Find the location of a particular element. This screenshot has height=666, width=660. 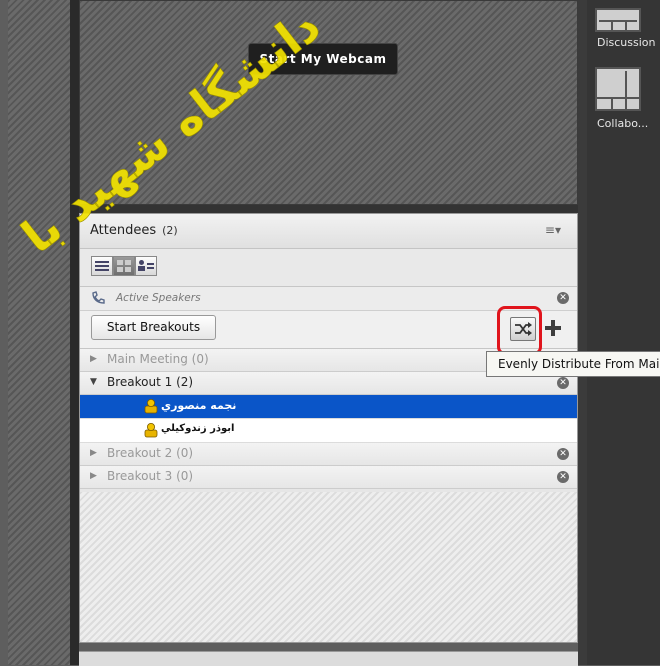

view-mode-toolbar is located at coordinates (328, 268).